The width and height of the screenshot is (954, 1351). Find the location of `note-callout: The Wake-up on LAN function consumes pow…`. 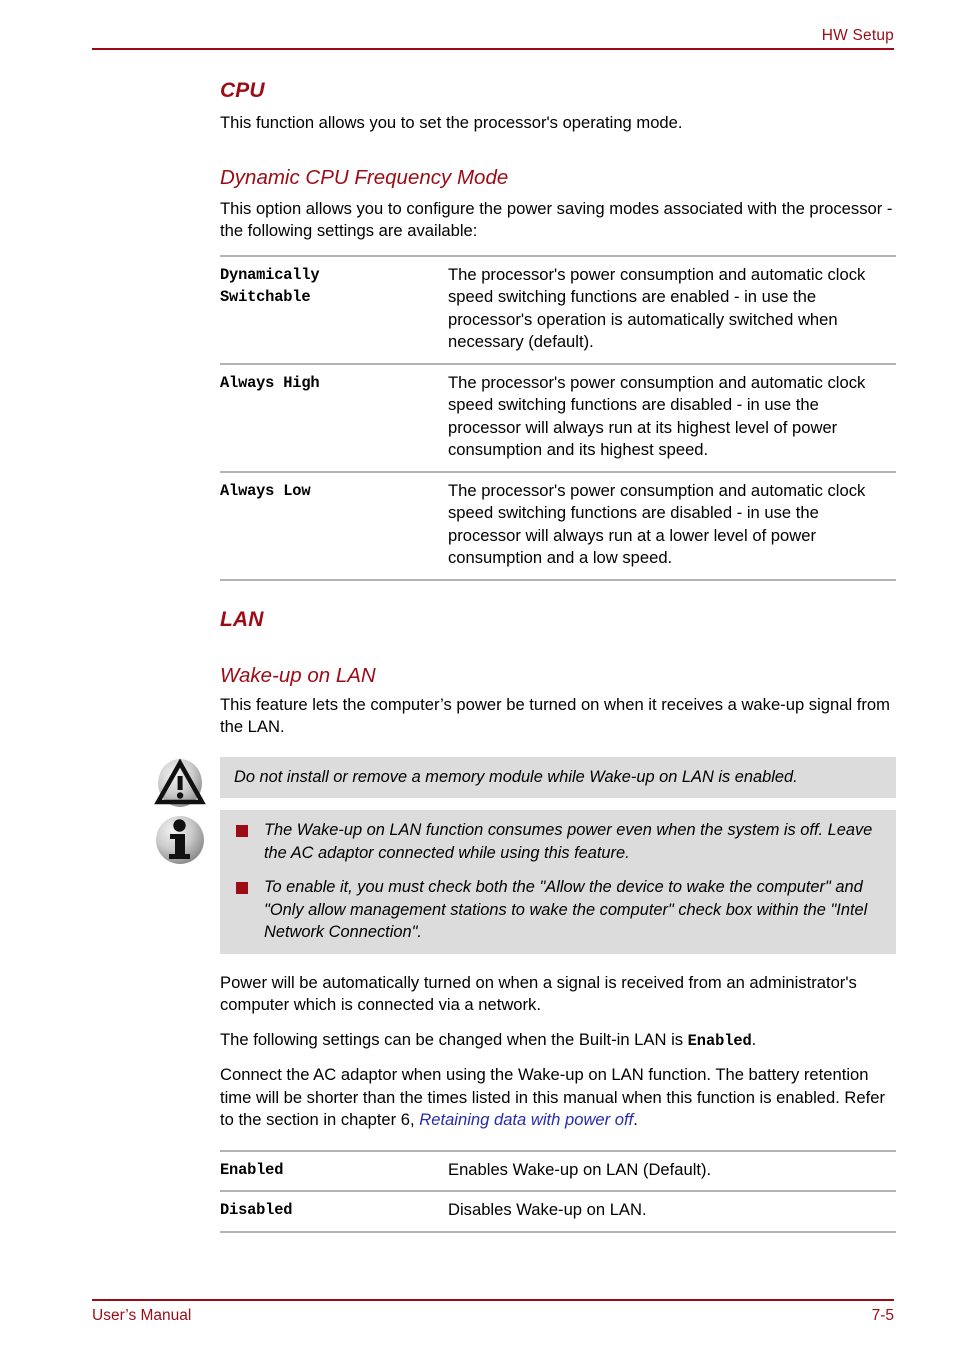

note-callout: The Wake-up on LAN function consumes pow… is located at coordinates (526, 882).